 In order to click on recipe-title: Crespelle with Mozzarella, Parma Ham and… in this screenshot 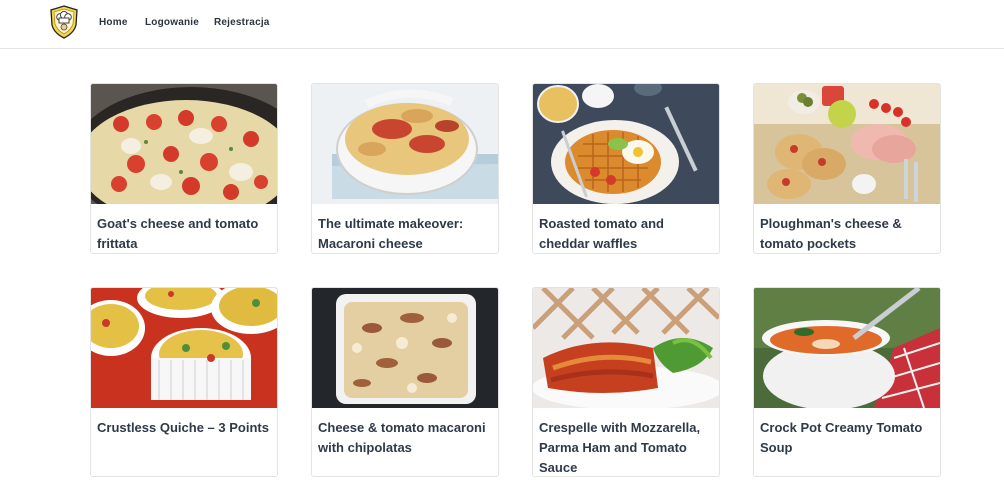, I will do `click(627, 447)`.